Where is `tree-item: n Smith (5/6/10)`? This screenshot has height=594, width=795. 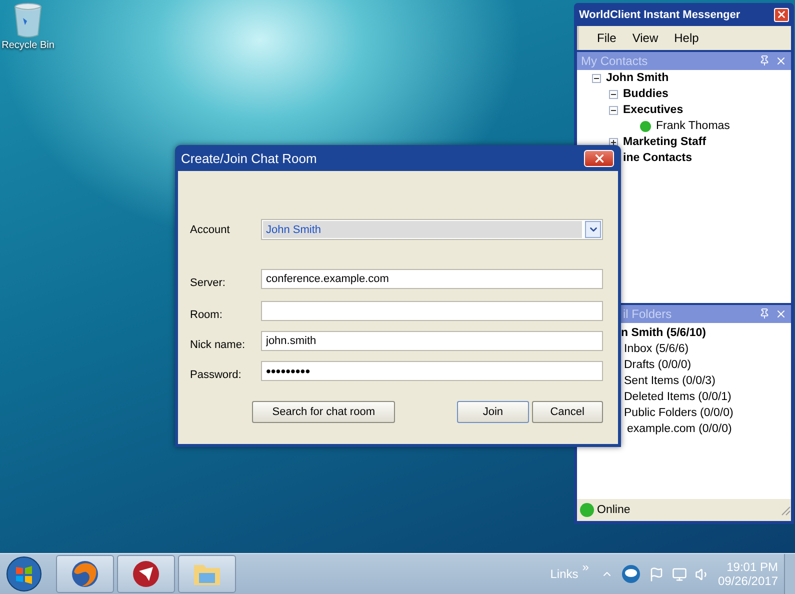 tree-item: n Smith (5/6/10) is located at coordinates (663, 332).